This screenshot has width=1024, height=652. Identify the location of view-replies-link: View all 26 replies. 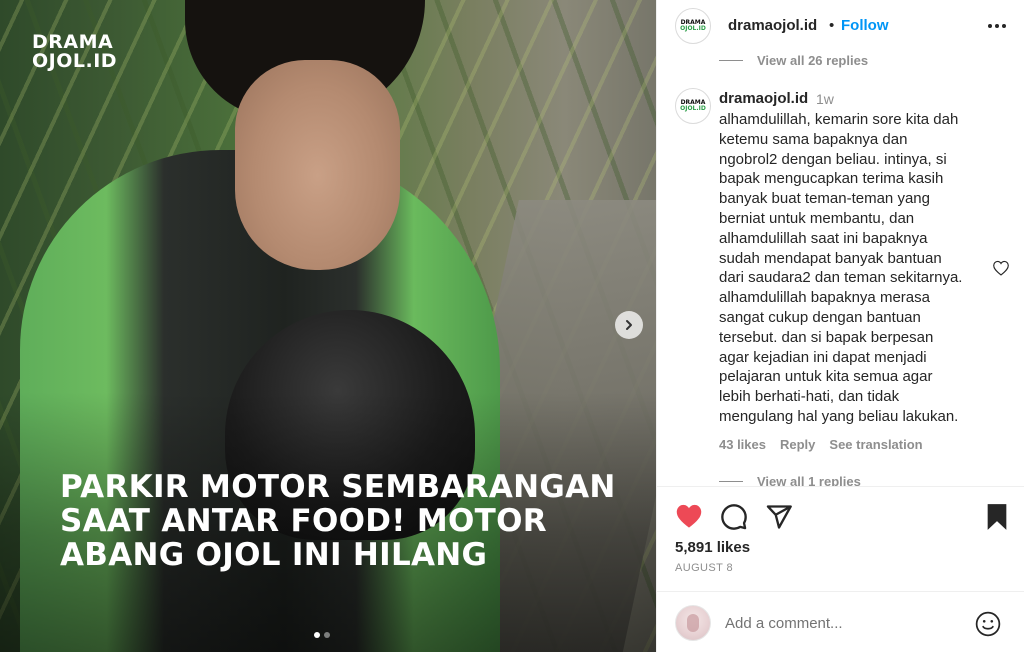
(812, 60).